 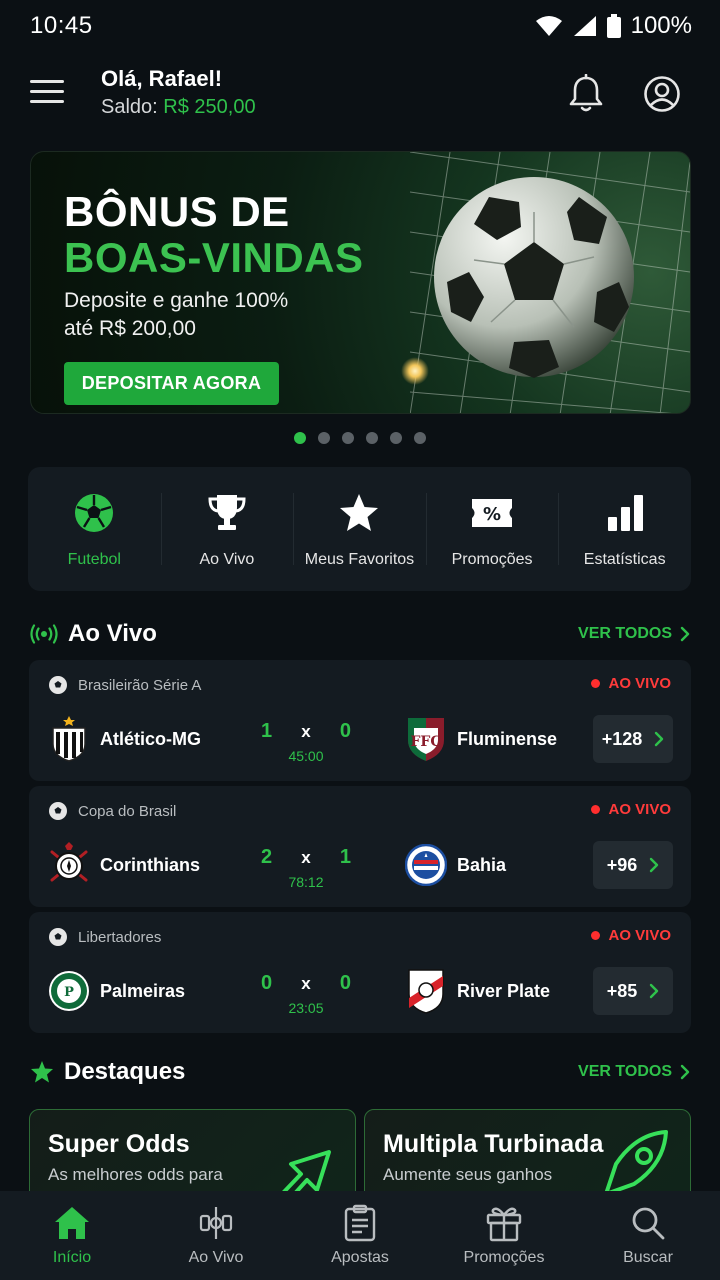 I want to click on menu-button, so click(x=47, y=93).